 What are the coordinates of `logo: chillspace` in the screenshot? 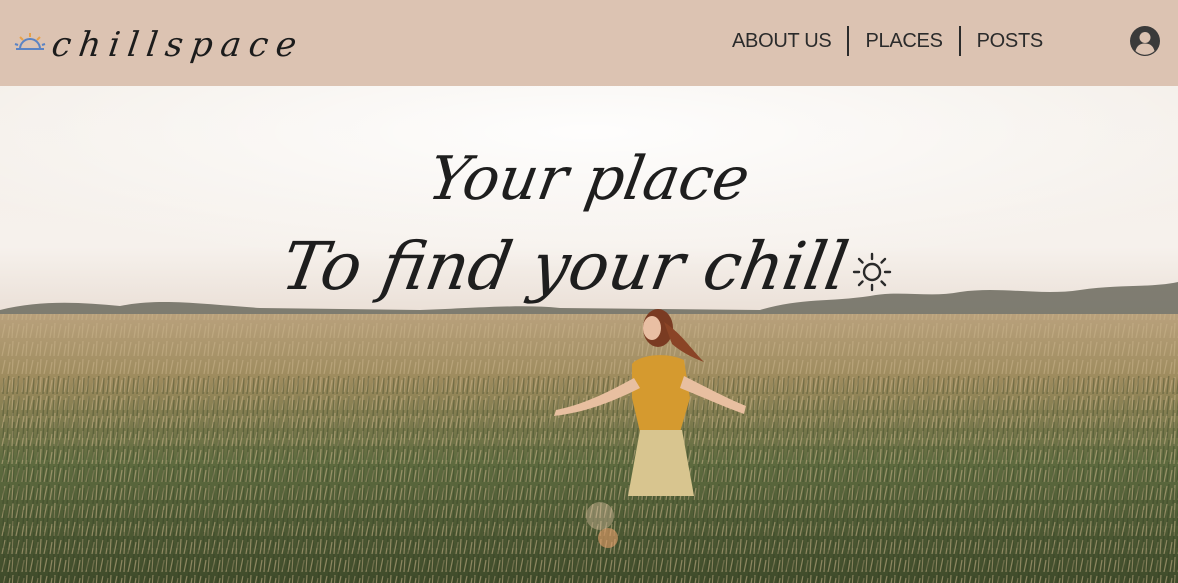 It's located at (161, 45).